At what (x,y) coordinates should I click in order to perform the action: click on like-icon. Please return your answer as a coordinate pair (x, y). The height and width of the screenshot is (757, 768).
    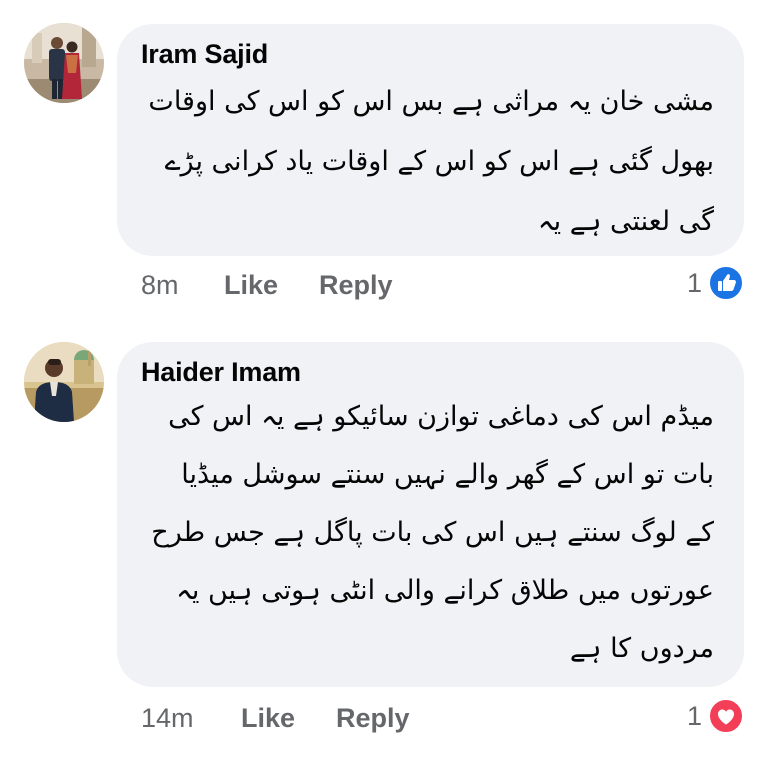
    Looking at the image, I should click on (726, 283).